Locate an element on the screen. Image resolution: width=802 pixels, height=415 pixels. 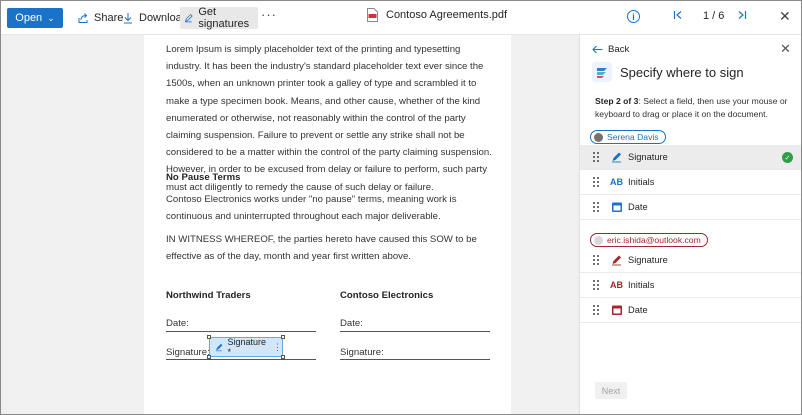
field-date-serena: Date is located at coordinates (690, 207).